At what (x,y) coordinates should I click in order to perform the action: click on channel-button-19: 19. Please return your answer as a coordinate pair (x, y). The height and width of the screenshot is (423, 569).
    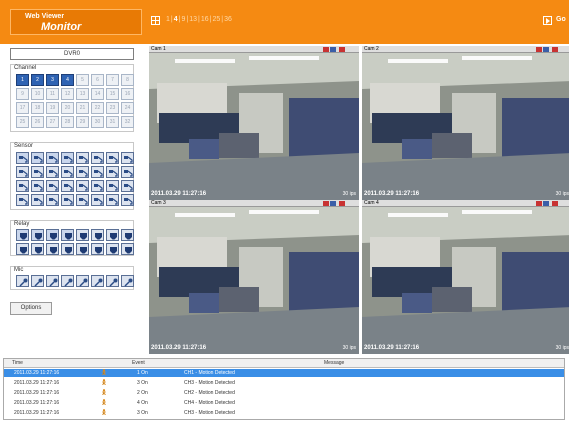
    Looking at the image, I should click on (52, 108).